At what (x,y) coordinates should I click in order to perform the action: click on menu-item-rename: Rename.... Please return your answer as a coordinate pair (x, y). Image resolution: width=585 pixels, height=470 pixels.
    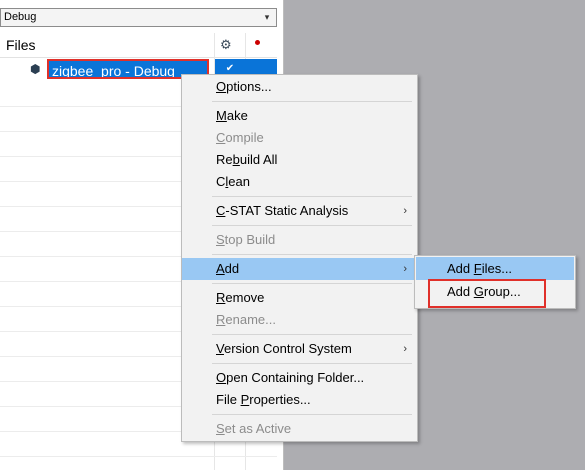
    Looking at the image, I should click on (246, 319).